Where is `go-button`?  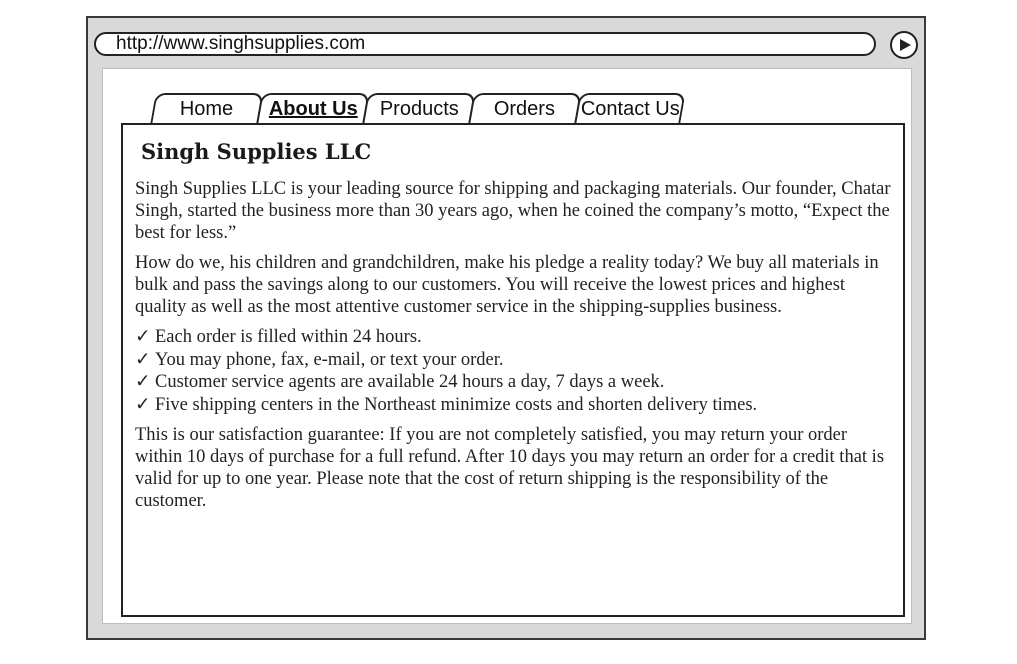
go-button is located at coordinates (904, 45).